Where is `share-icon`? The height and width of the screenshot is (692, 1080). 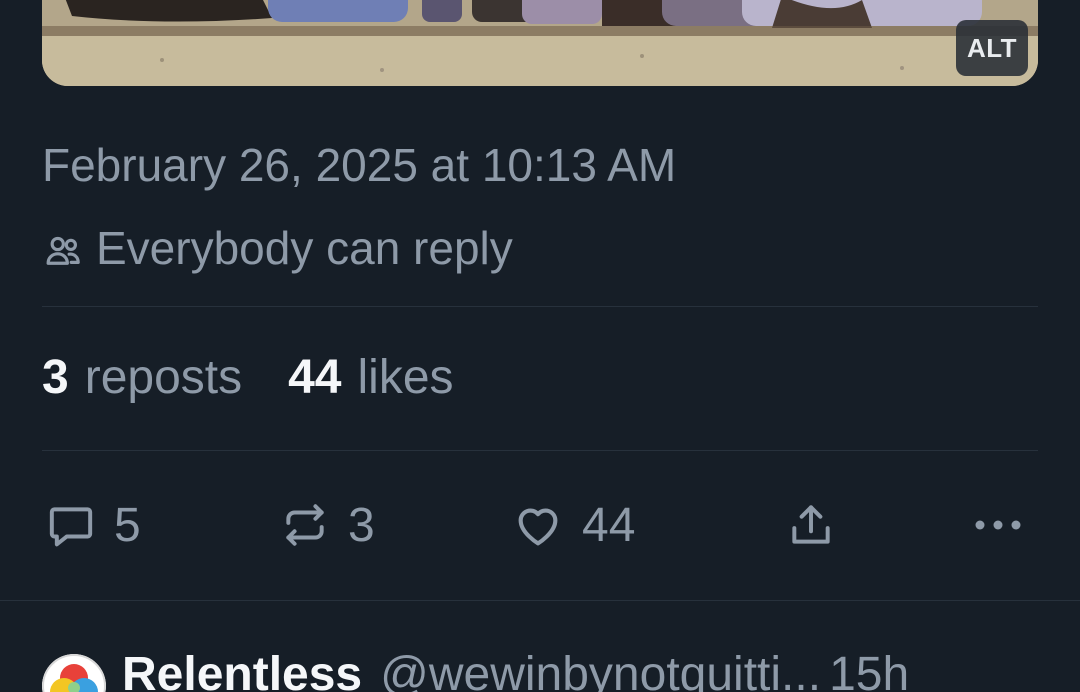
share-icon is located at coordinates (811, 524).